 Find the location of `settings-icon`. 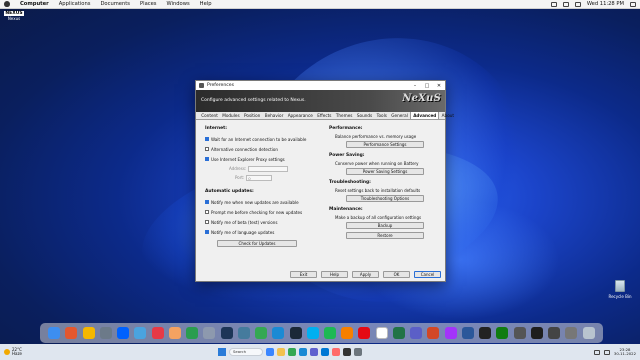

settings-icon is located at coordinates (519, 333).